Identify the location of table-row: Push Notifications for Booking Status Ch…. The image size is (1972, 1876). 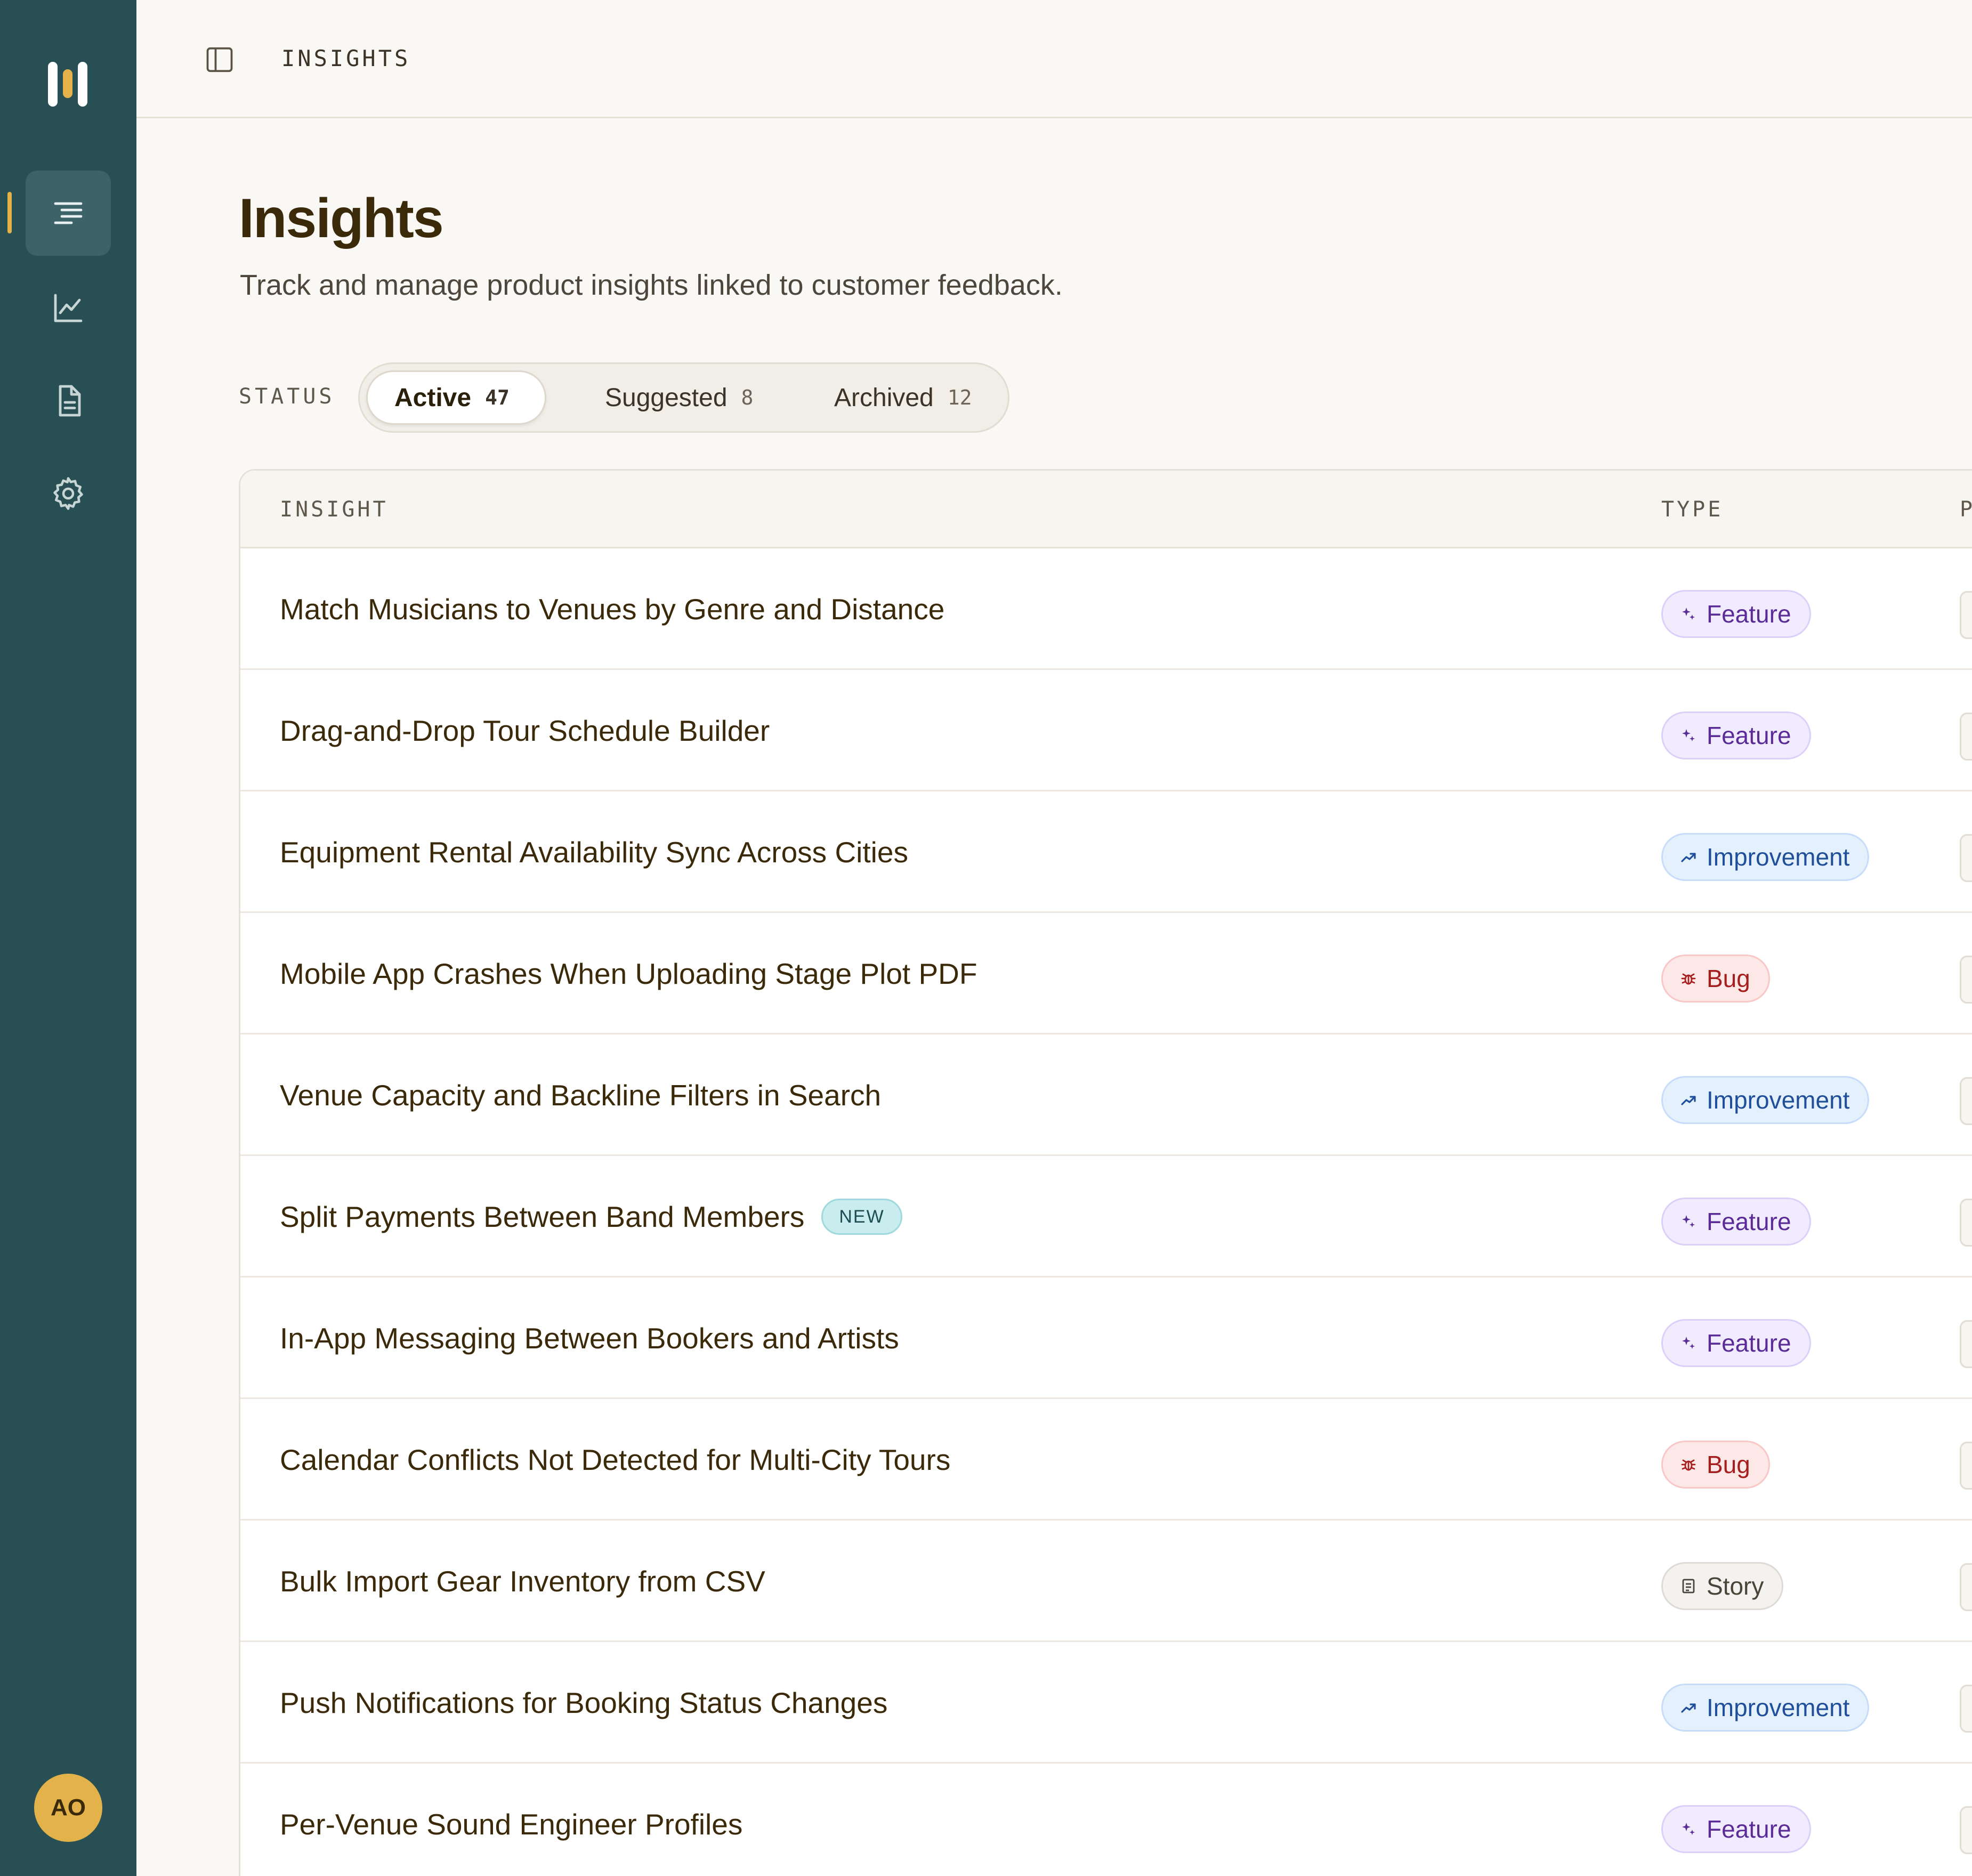
(1106, 1703).